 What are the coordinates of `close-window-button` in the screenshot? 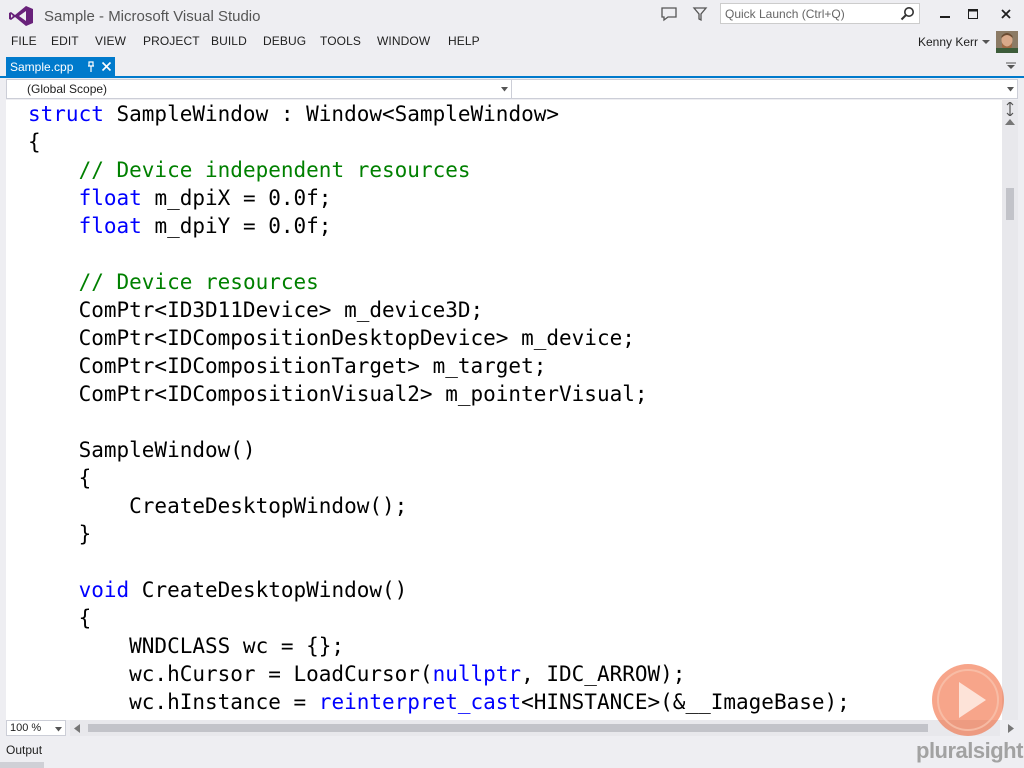 It's located at (1006, 14).